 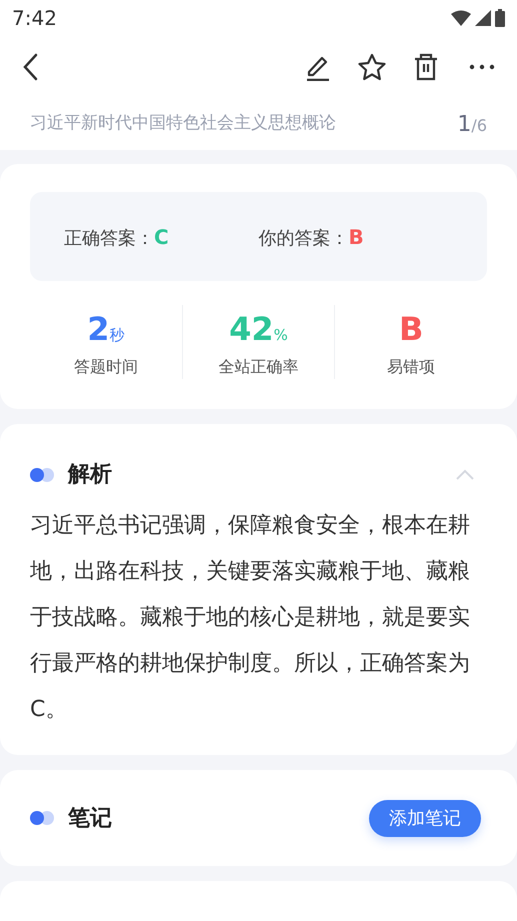 I want to click on answer-value: B, so click(x=356, y=237).